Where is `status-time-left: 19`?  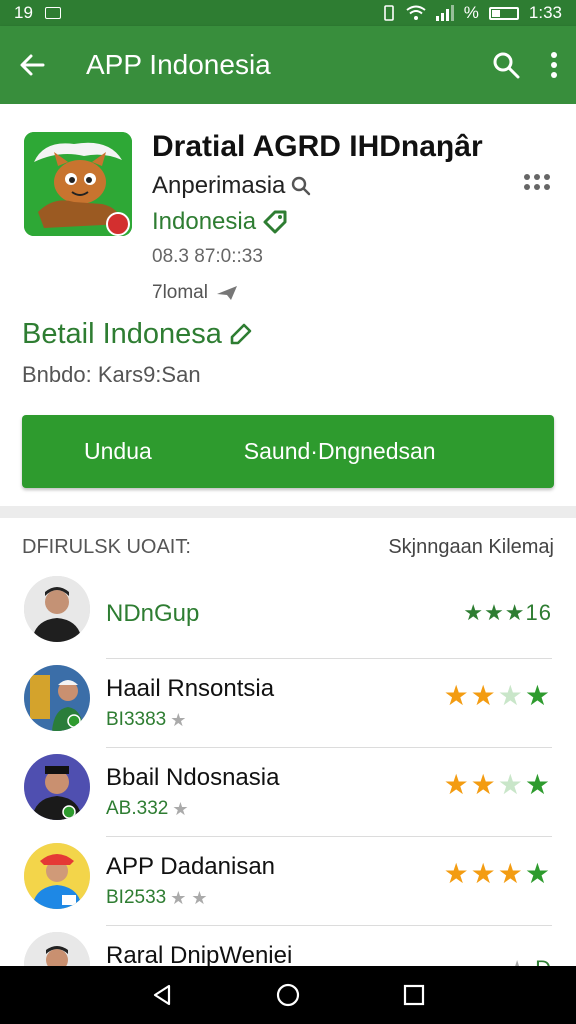 status-time-left: 19 is located at coordinates (23, 12).